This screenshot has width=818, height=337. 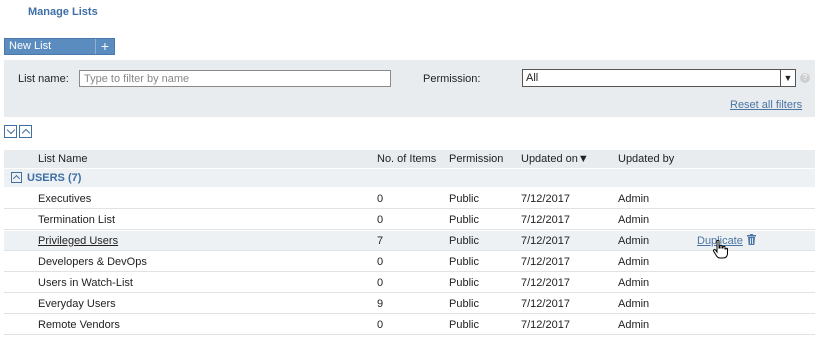 I want to click on chevron-down-icon: ▼, so click(x=787, y=78).